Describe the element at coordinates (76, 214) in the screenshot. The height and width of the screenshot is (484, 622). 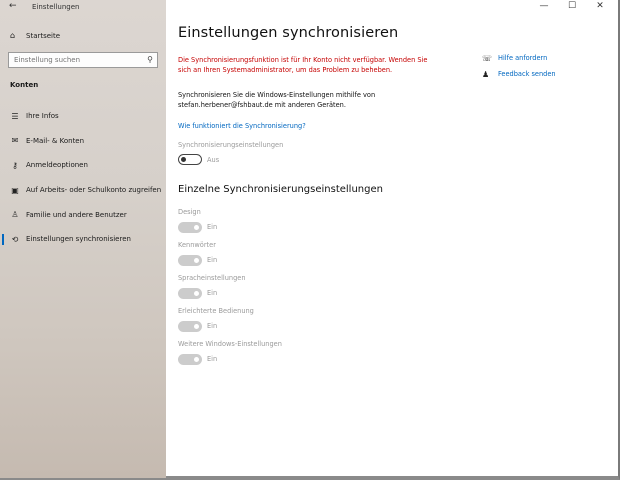
I see `sidebar-item-label: Familie und andere Benutzer` at that location.